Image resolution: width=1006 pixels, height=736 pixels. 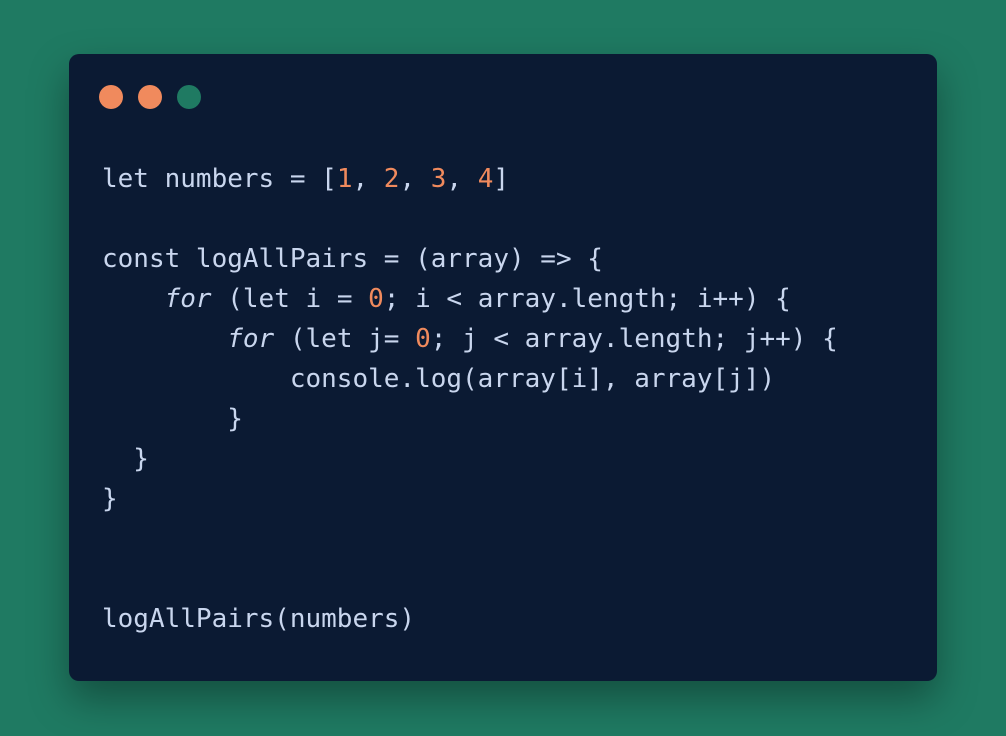 I want to click on code-token: console.log(array[i], array[j]), so click(x=439, y=379).